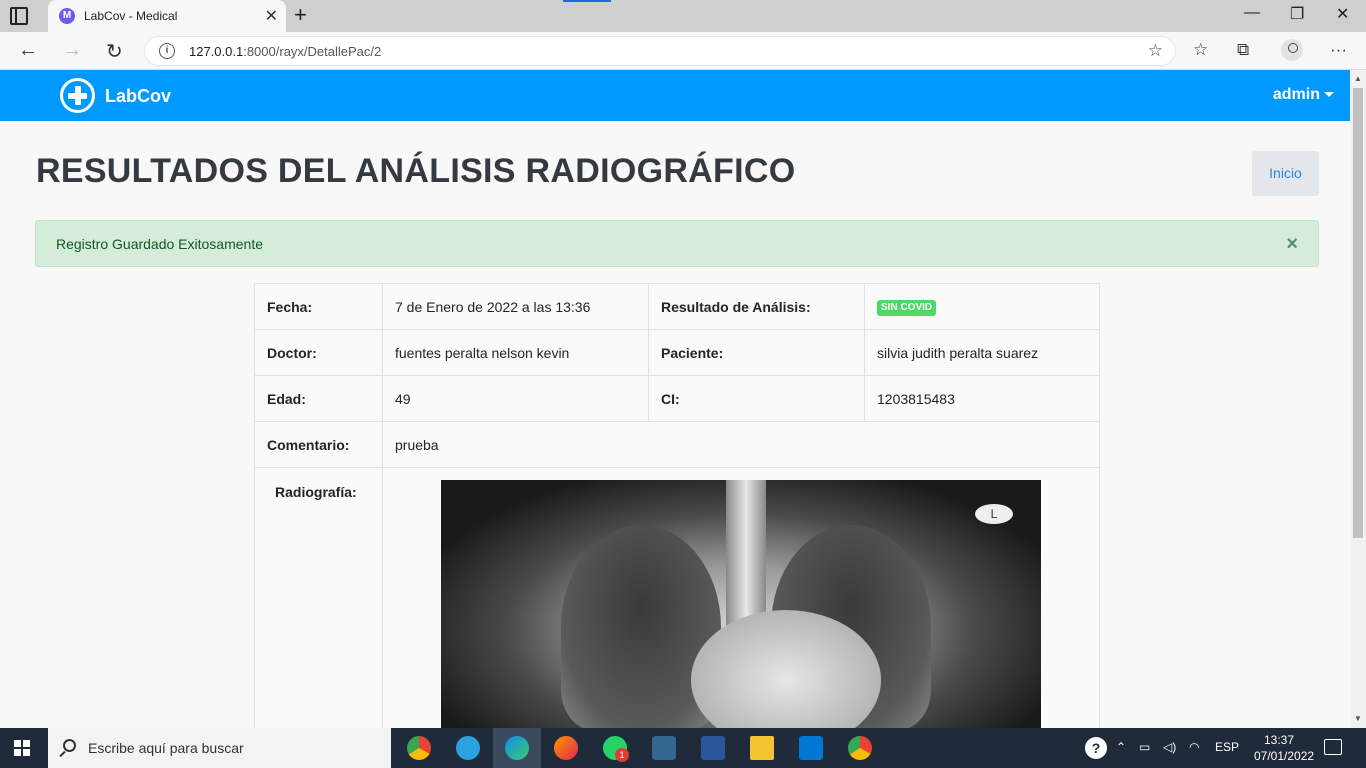 This screenshot has width=1366, height=768. What do you see at coordinates (1338, 50) in the screenshot?
I see `more-menu-icon: ···` at bounding box center [1338, 50].